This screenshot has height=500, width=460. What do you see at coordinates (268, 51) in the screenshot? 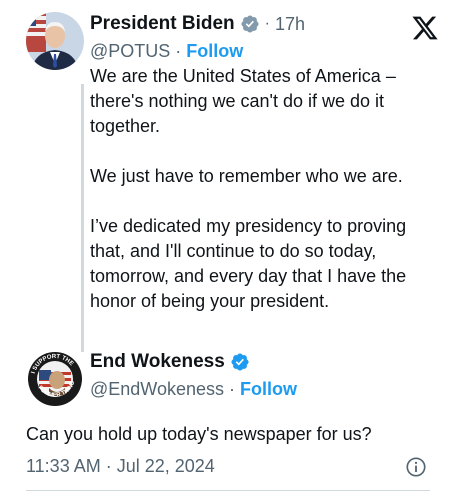
I see `handle-row: @POTUS · Follow` at bounding box center [268, 51].